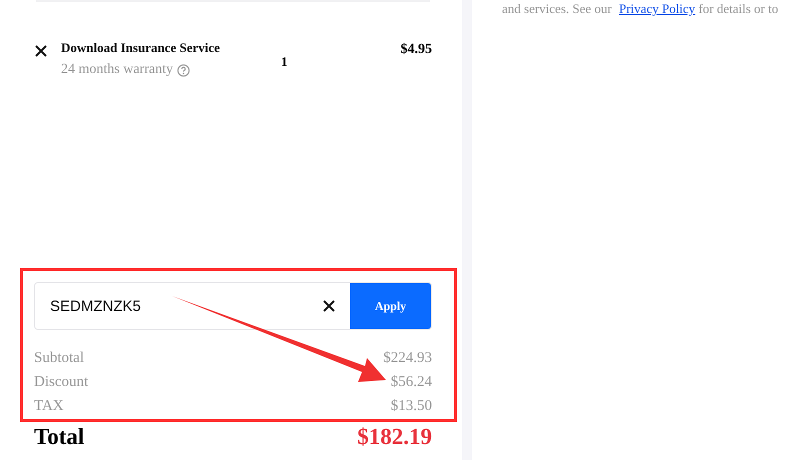 The height and width of the screenshot is (460, 800). I want to click on total-amount: $182.19, so click(394, 437).